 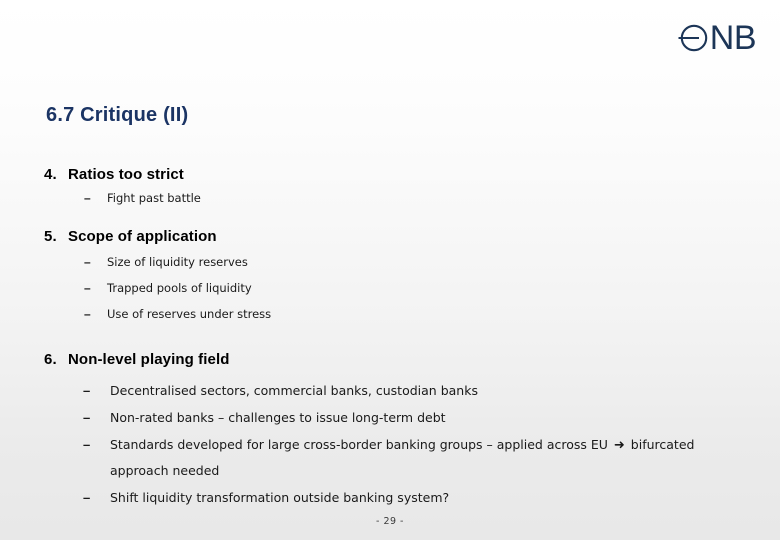 What do you see at coordinates (142, 236) in the screenshot?
I see `list-label-5: Scope of application` at bounding box center [142, 236].